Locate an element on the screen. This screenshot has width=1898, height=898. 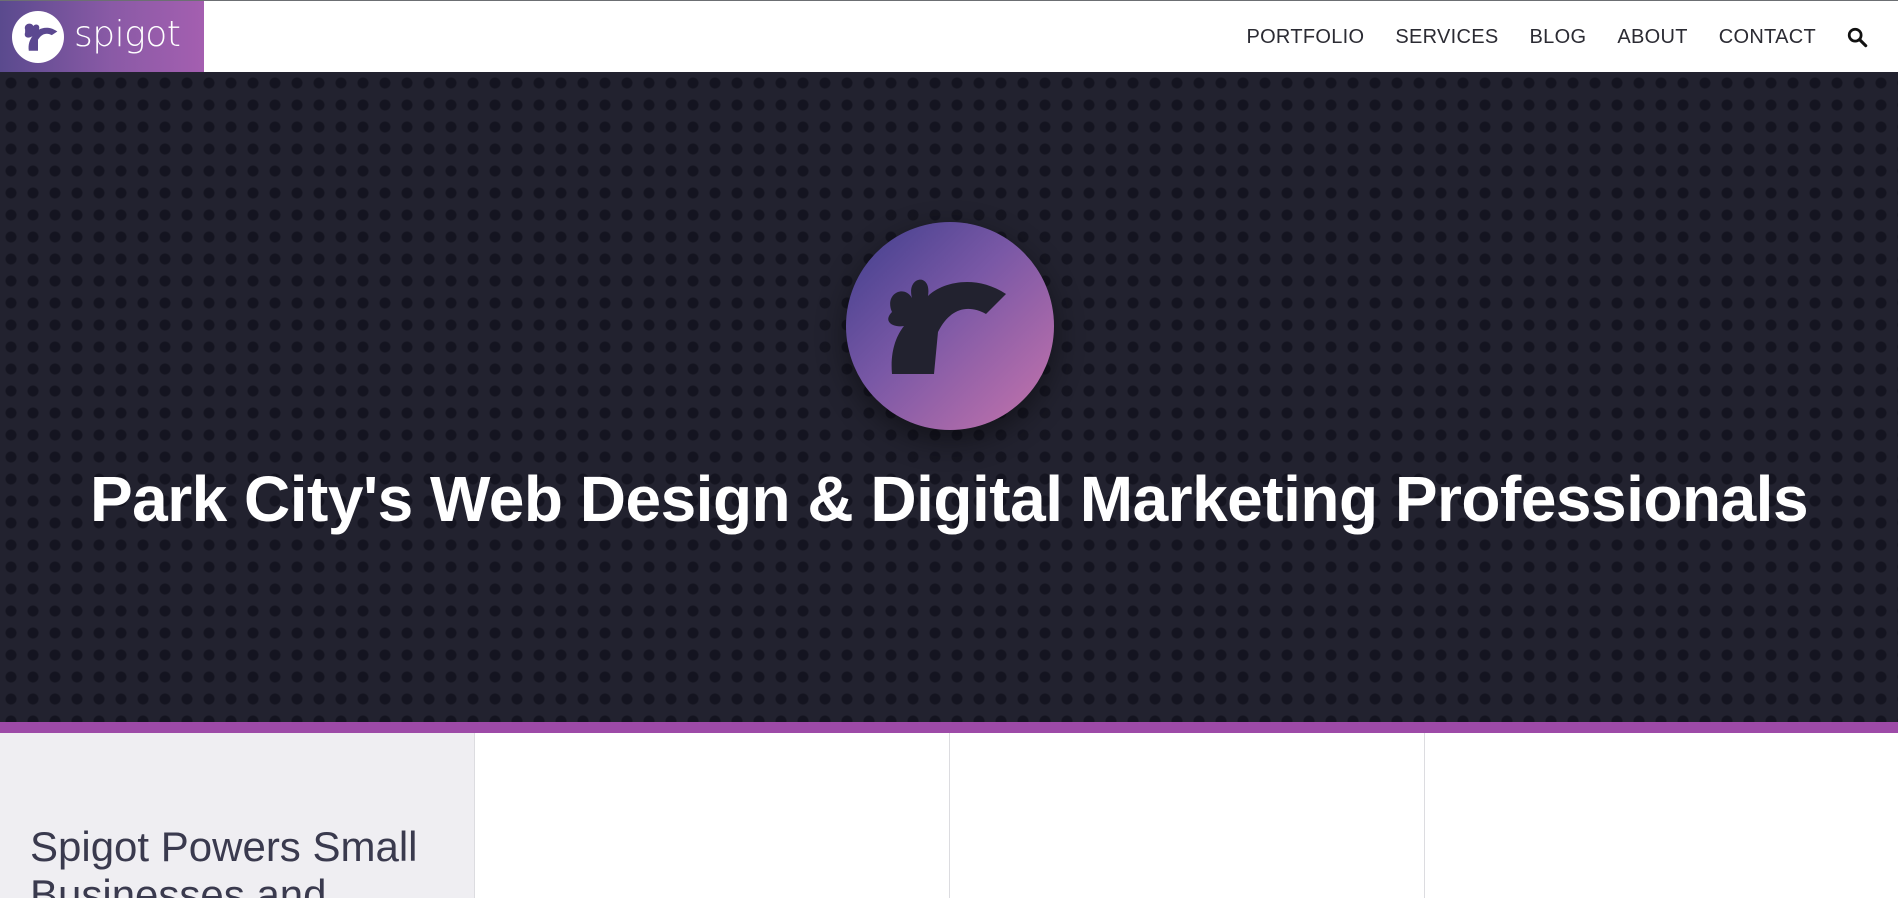
nav-portfolio: PORTFOLIO is located at coordinates (1305, 37).